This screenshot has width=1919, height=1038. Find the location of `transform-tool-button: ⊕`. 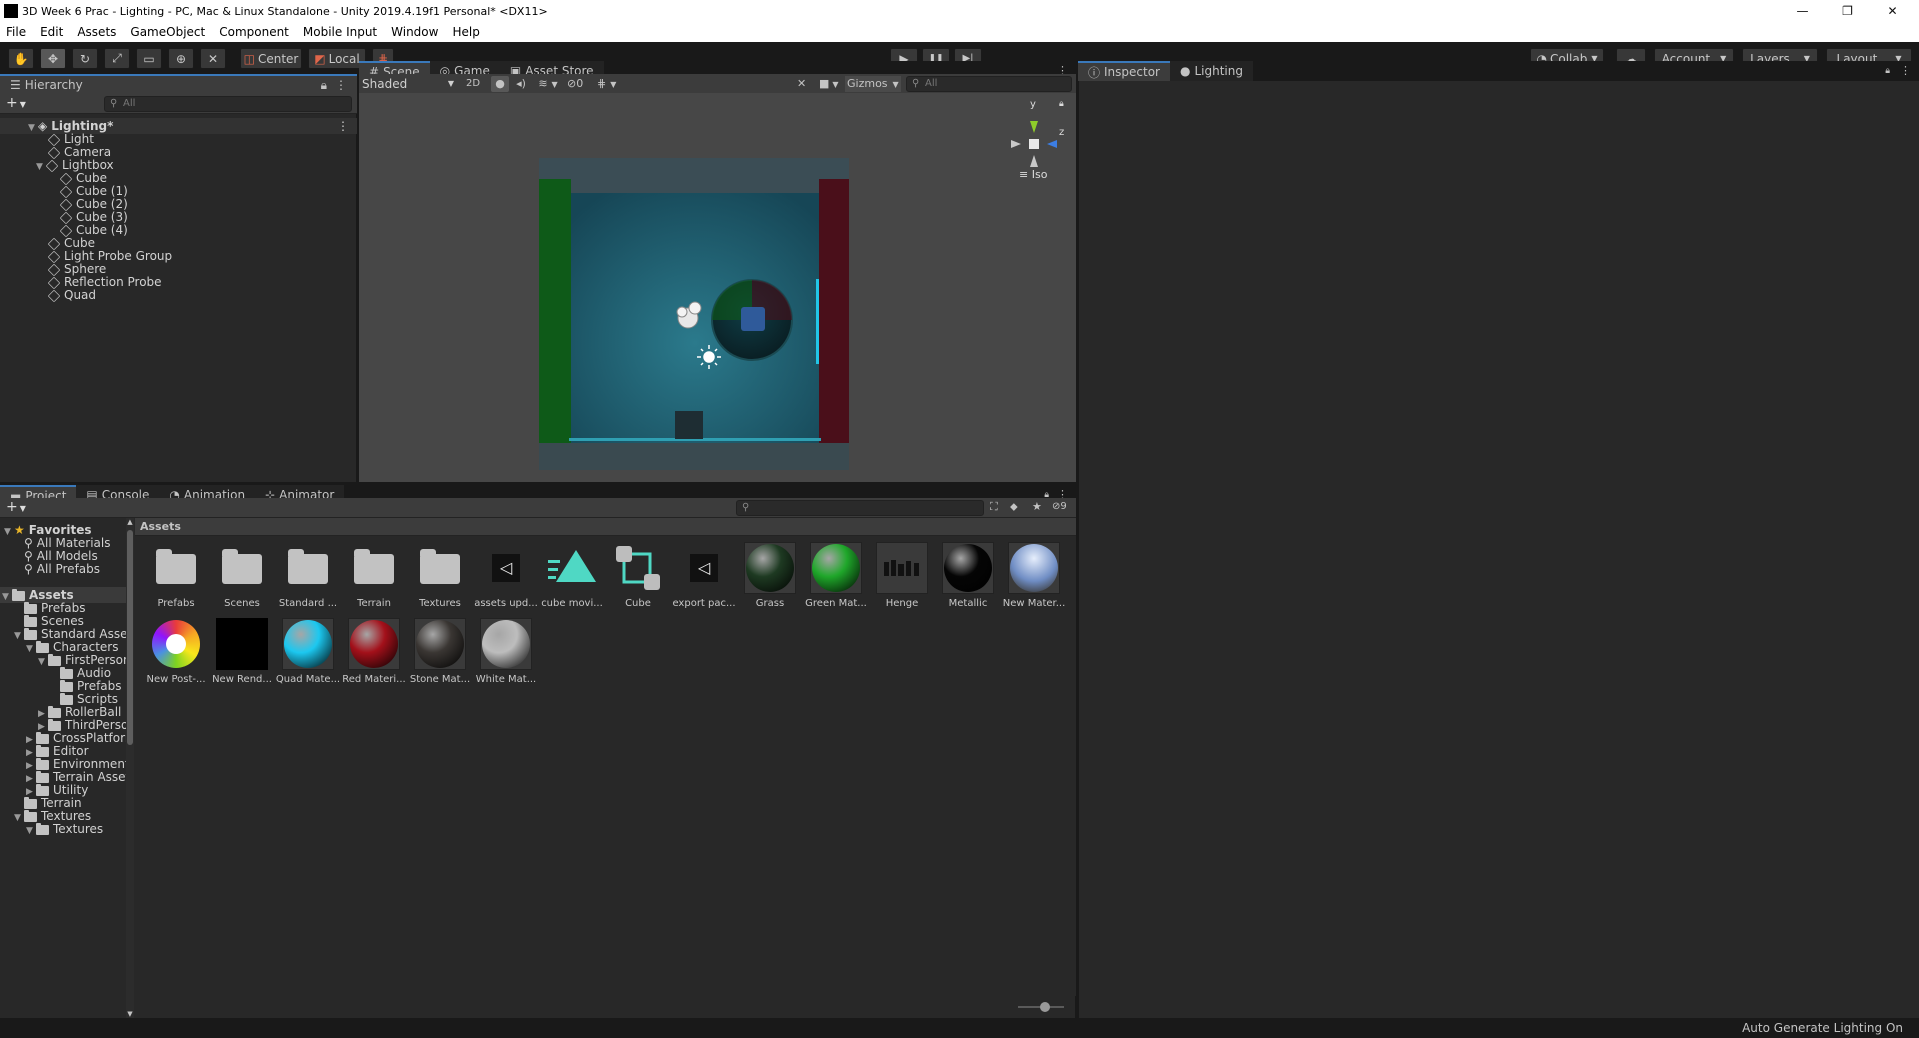

transform-tool-button: ⊕ is located at coordinates (181, 58).